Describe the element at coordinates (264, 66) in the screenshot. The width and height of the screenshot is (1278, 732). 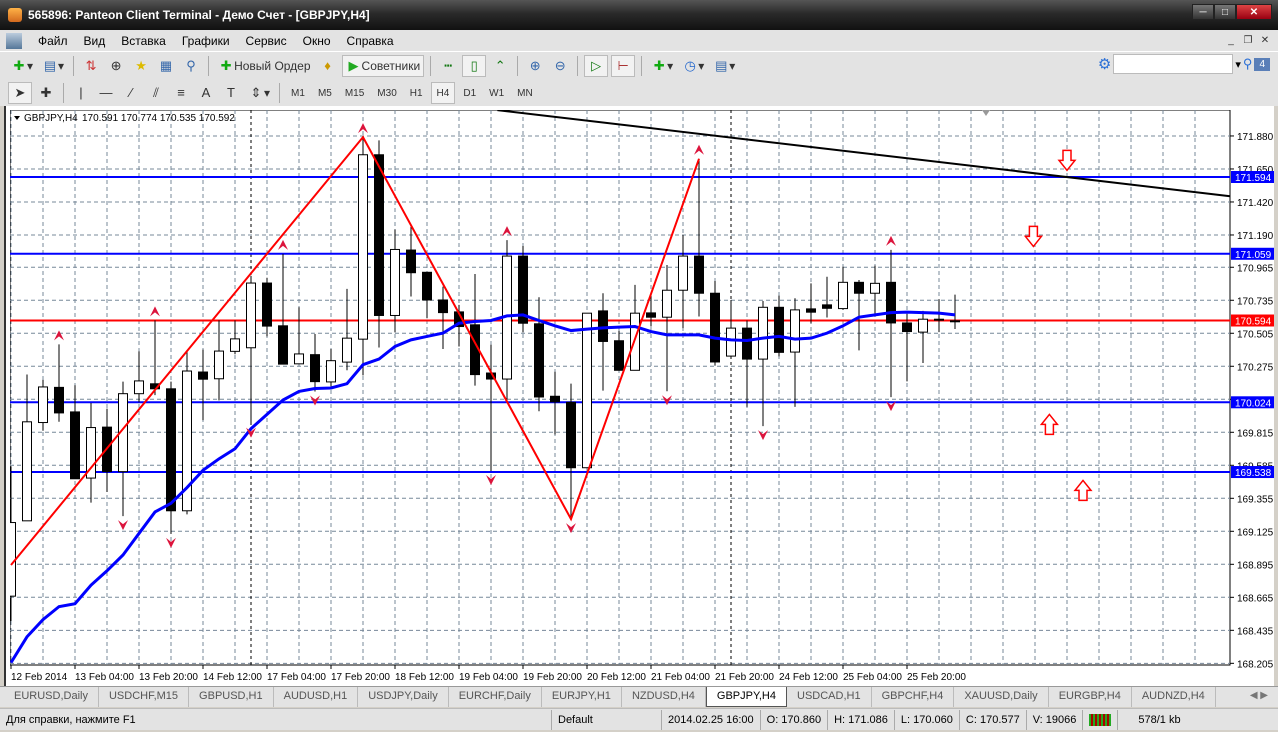
I see `new-order-button: ✚ Новый Ордер` at that location.